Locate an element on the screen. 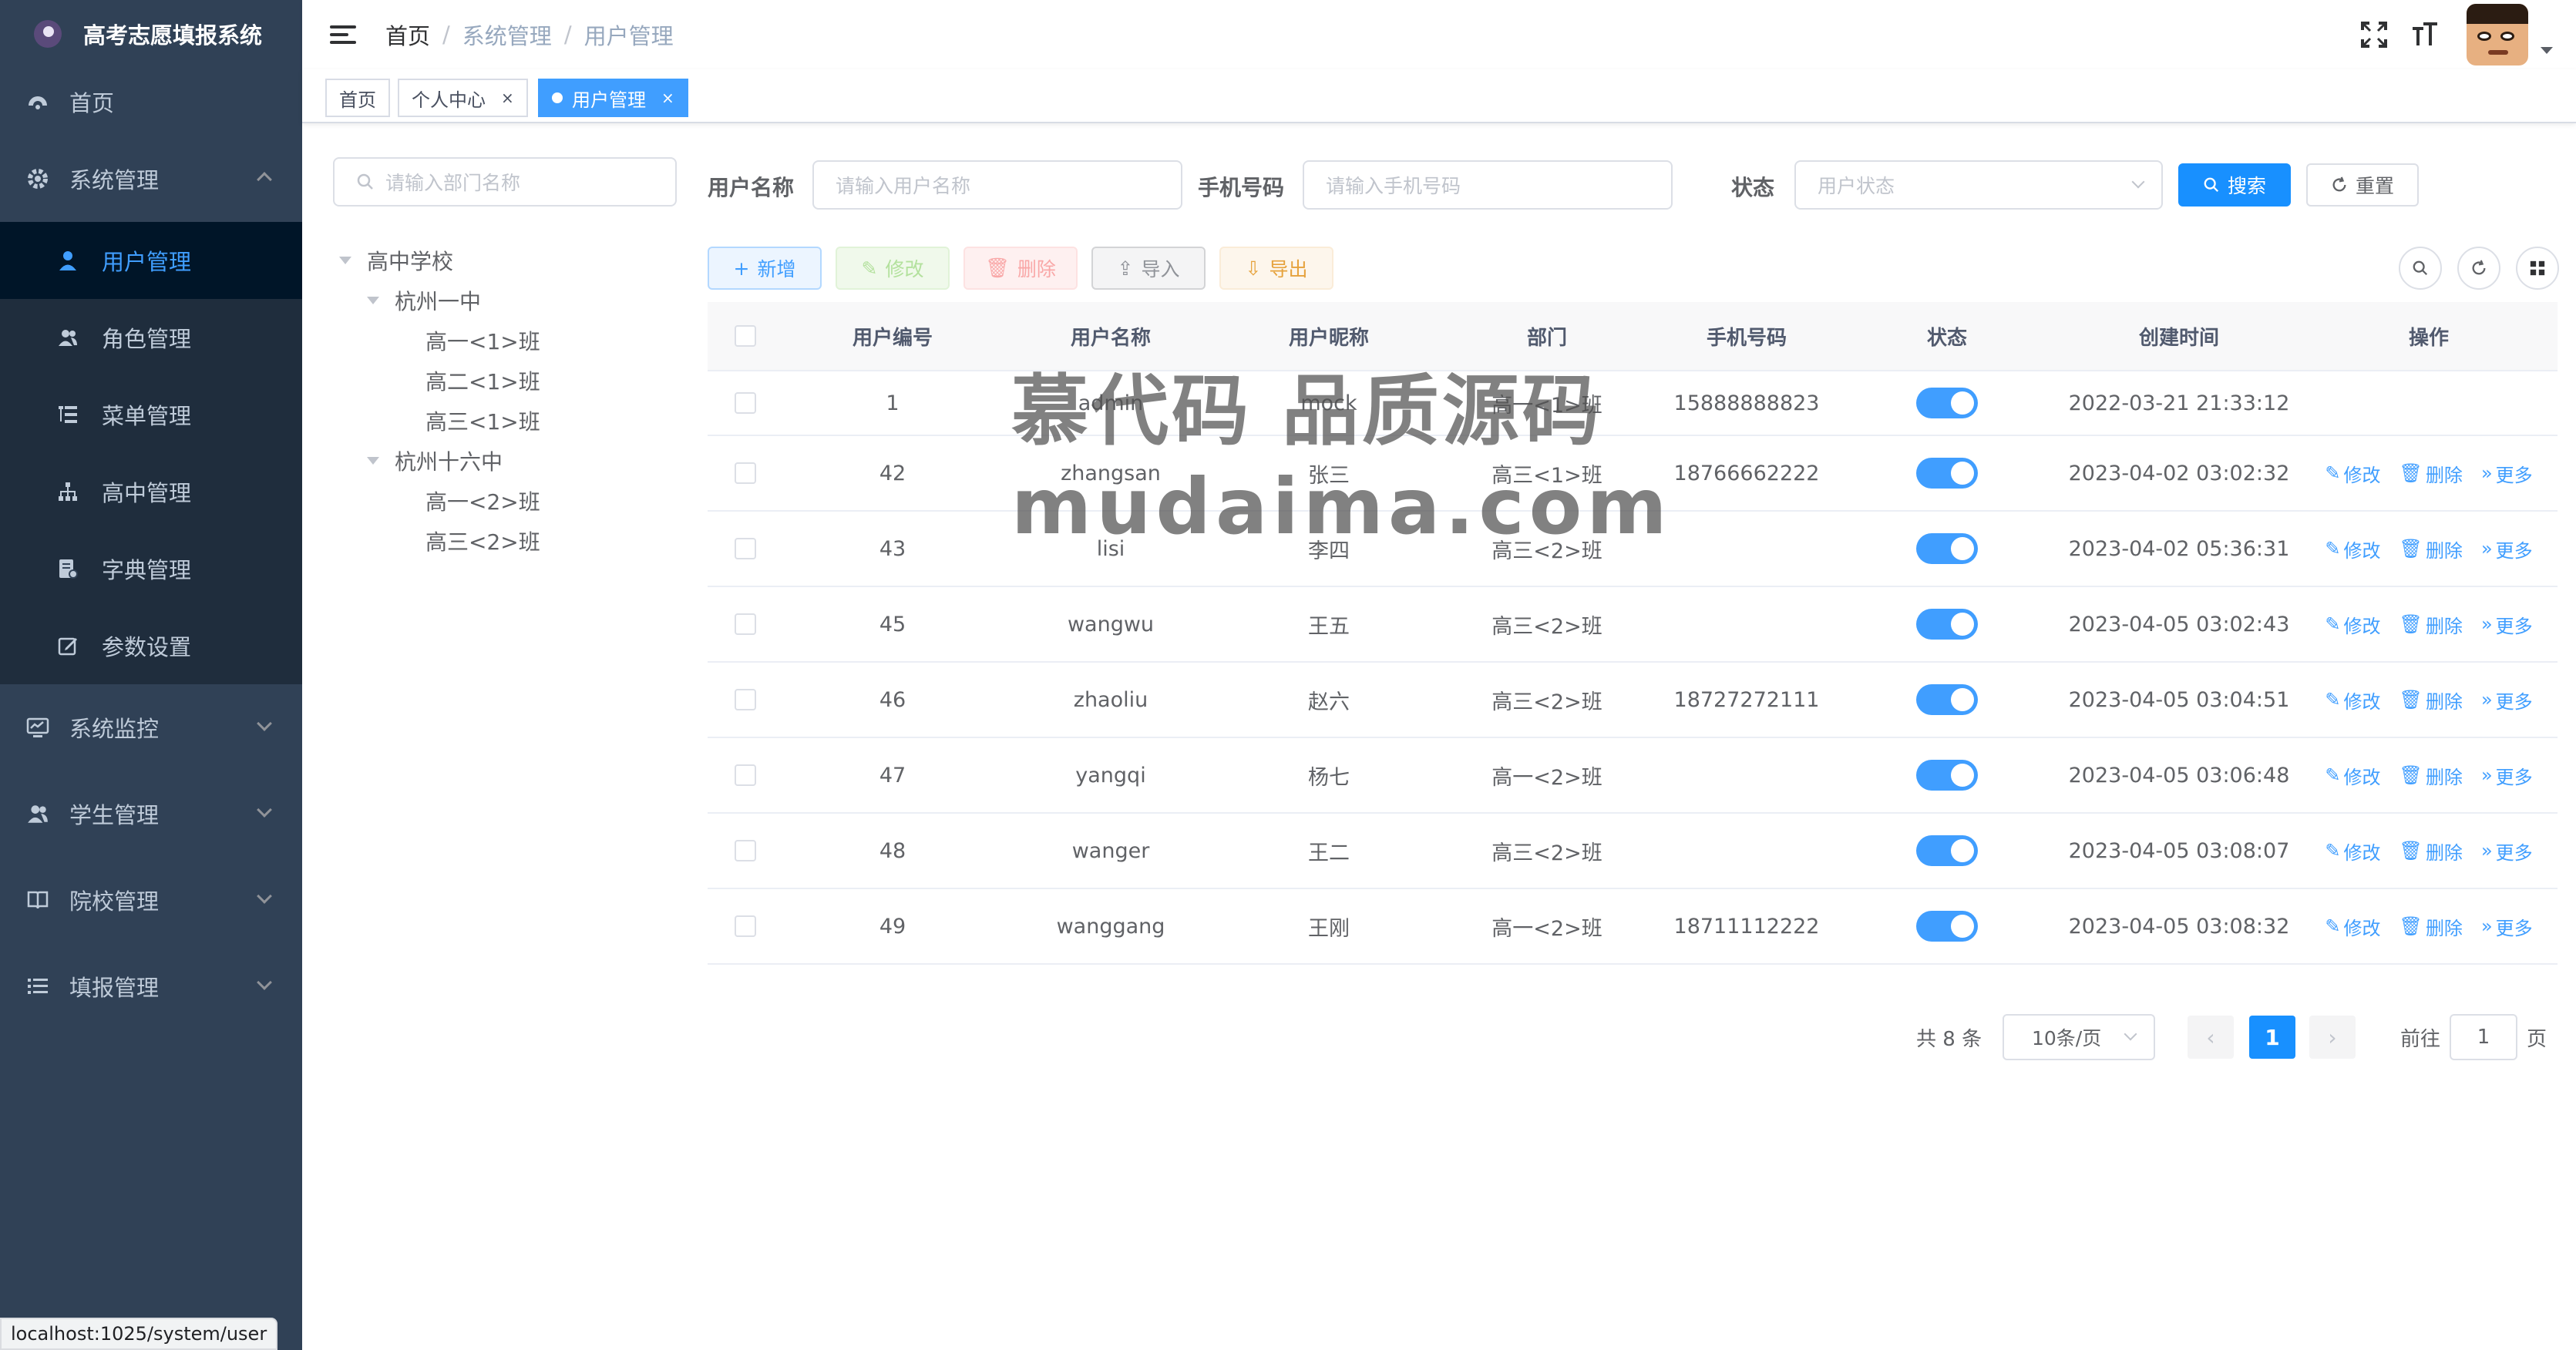 This screenshot has height=1350, width=2576. app-brand: 高考志愿填报系统 is located at coordinates (151, 34).